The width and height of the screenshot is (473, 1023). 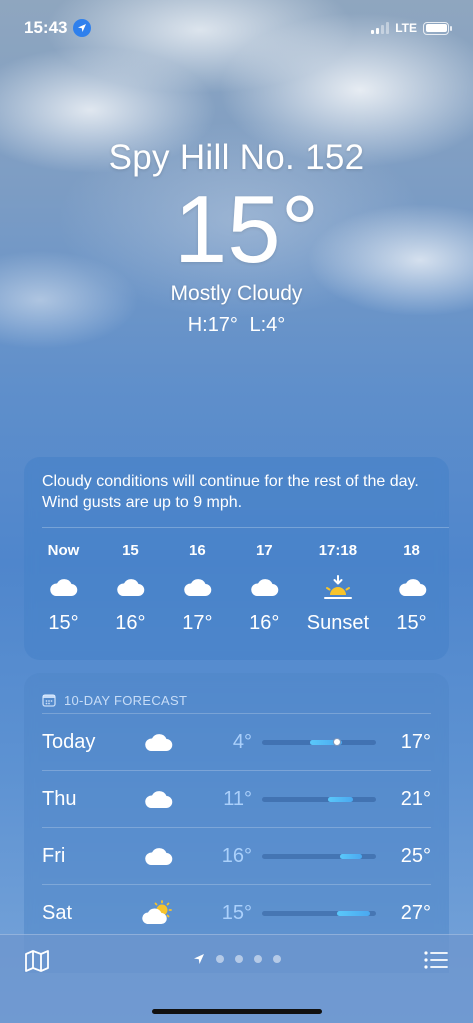 I want to click on hour-item: 15 16°, so click(x=130, y=588).